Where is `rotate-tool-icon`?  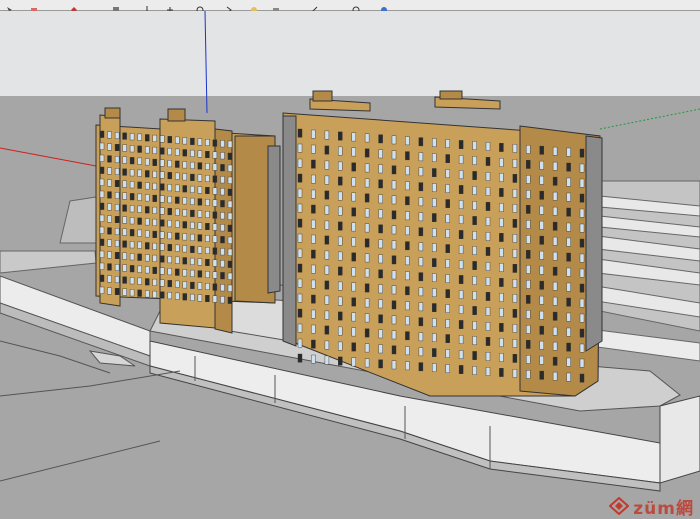
rotate-tool-icon is located at coordinates (200, 7).